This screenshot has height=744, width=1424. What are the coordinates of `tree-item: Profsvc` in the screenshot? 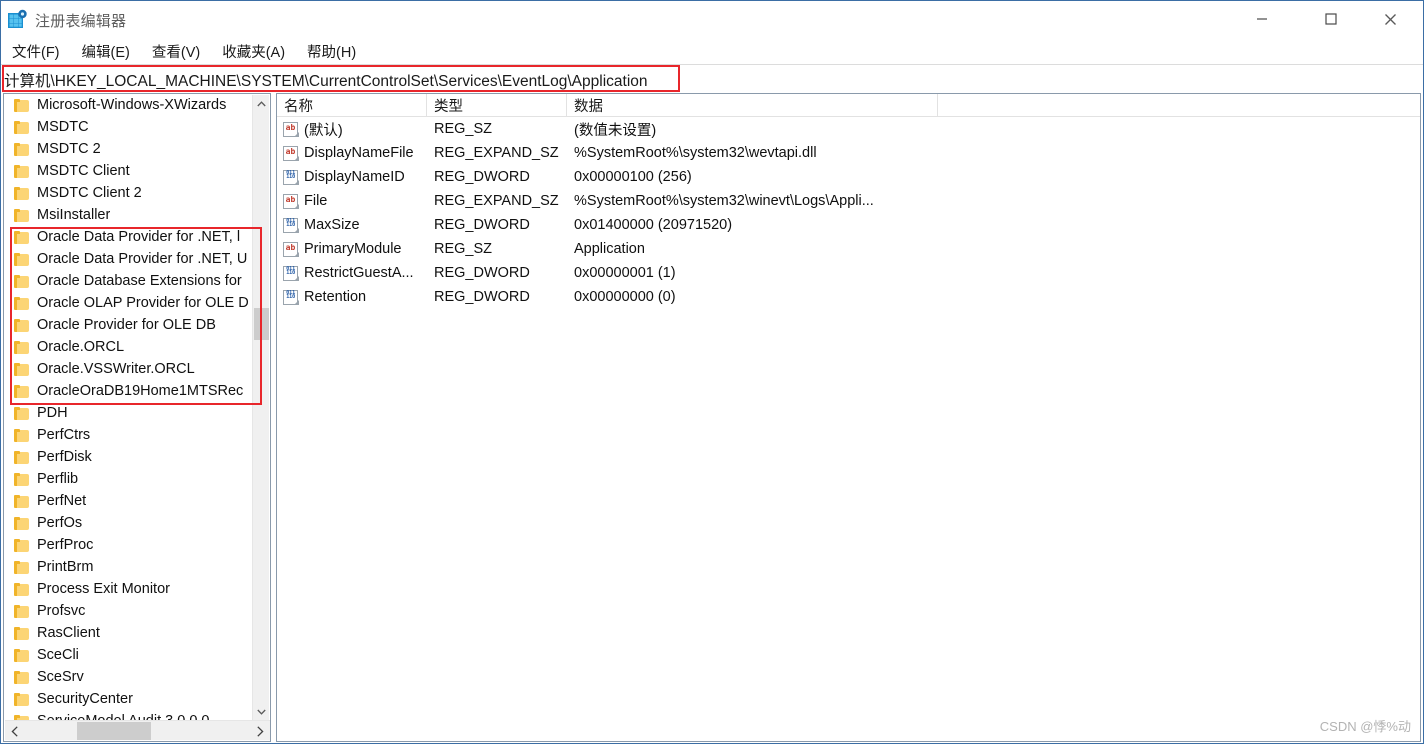 It's located at (128, 611).